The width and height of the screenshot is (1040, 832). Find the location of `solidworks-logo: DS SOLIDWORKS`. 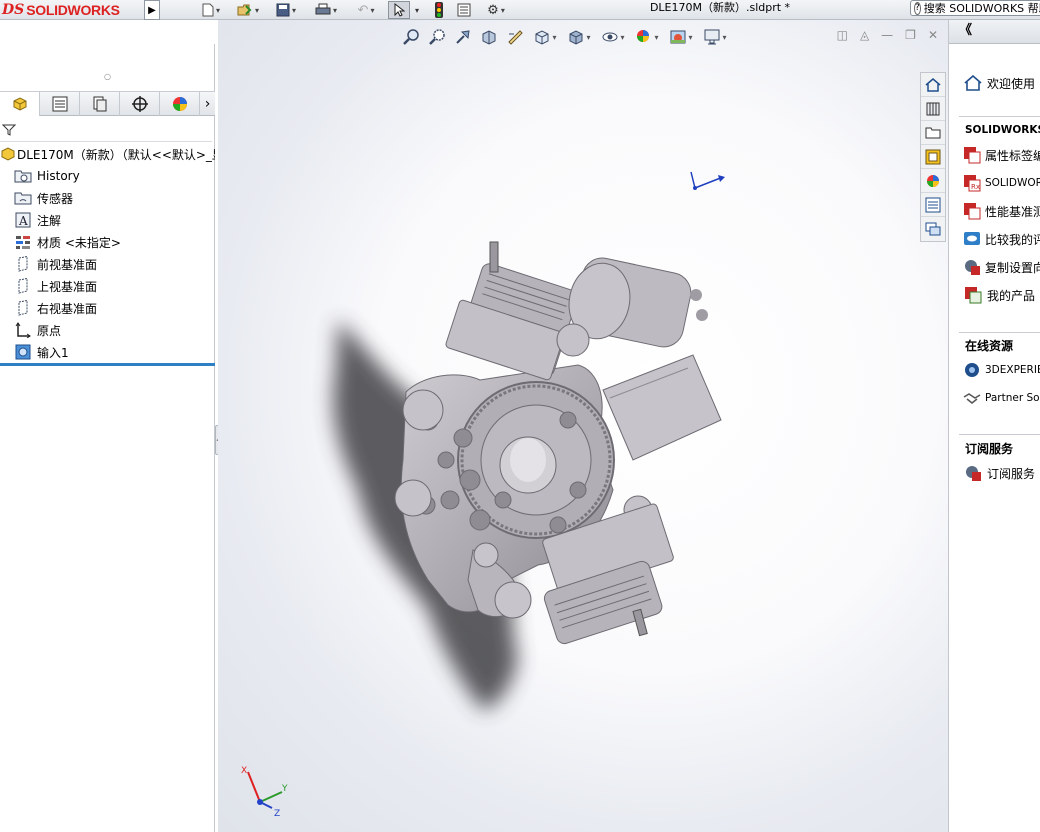

solidworks-logo: DS SOLIDWORKS is located at coordinates (61, 10).